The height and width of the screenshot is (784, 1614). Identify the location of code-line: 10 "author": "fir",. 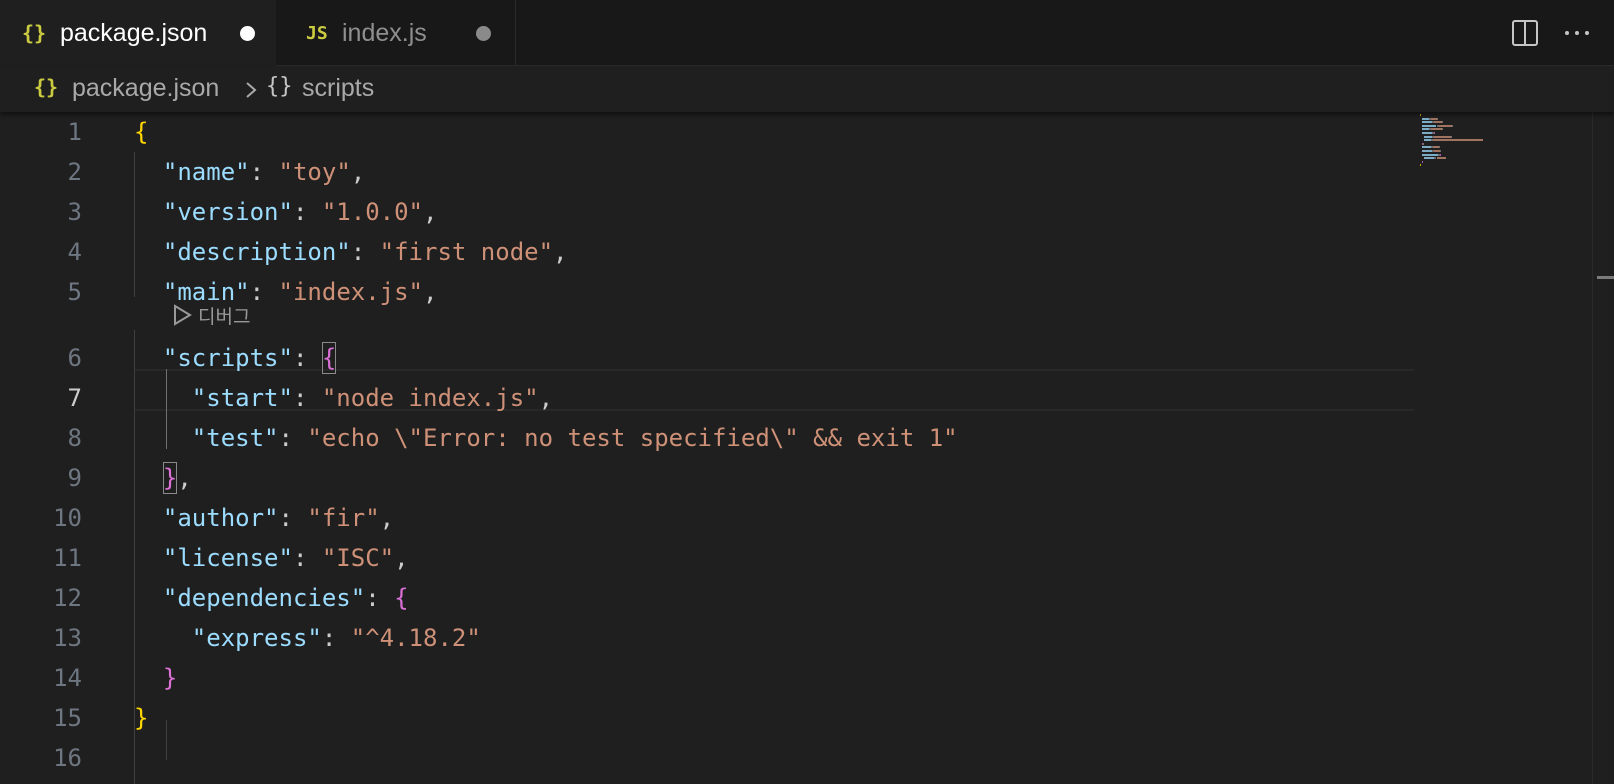
(707, 518).